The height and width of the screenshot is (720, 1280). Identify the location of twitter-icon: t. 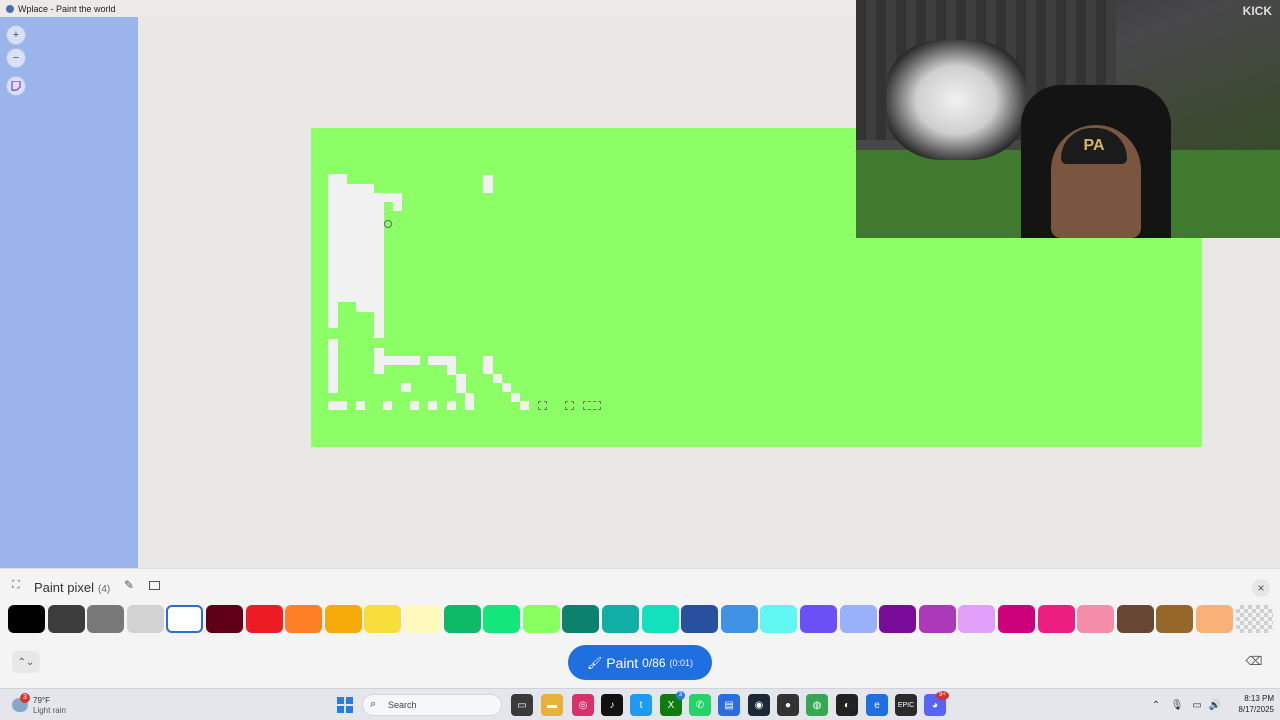
(641, 705).